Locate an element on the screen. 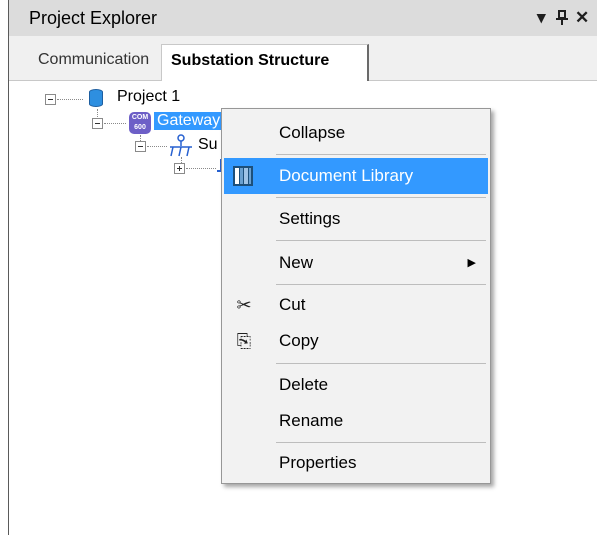 The image size is (597, 535). tab-strip: Communication Substation Structure is located at coordinates (303, 58).